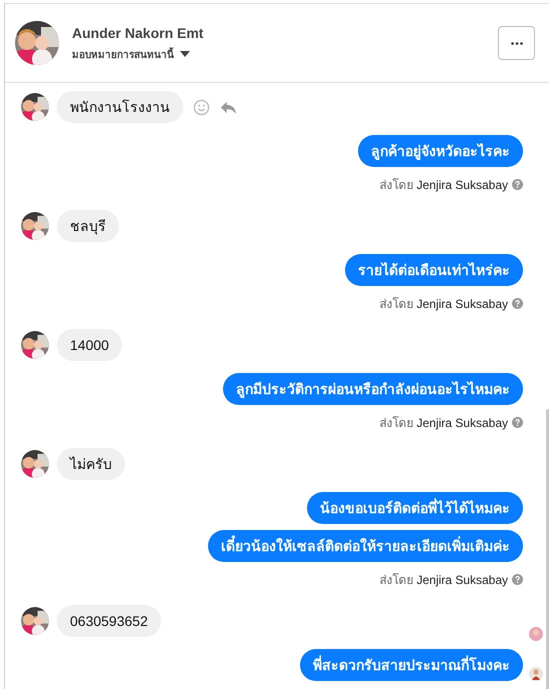 The height and width of the screenshot is (689, 549). Describe the element at coordinates (547, 549) in the screenshot. I see `scrollbar-thumb` at that location.